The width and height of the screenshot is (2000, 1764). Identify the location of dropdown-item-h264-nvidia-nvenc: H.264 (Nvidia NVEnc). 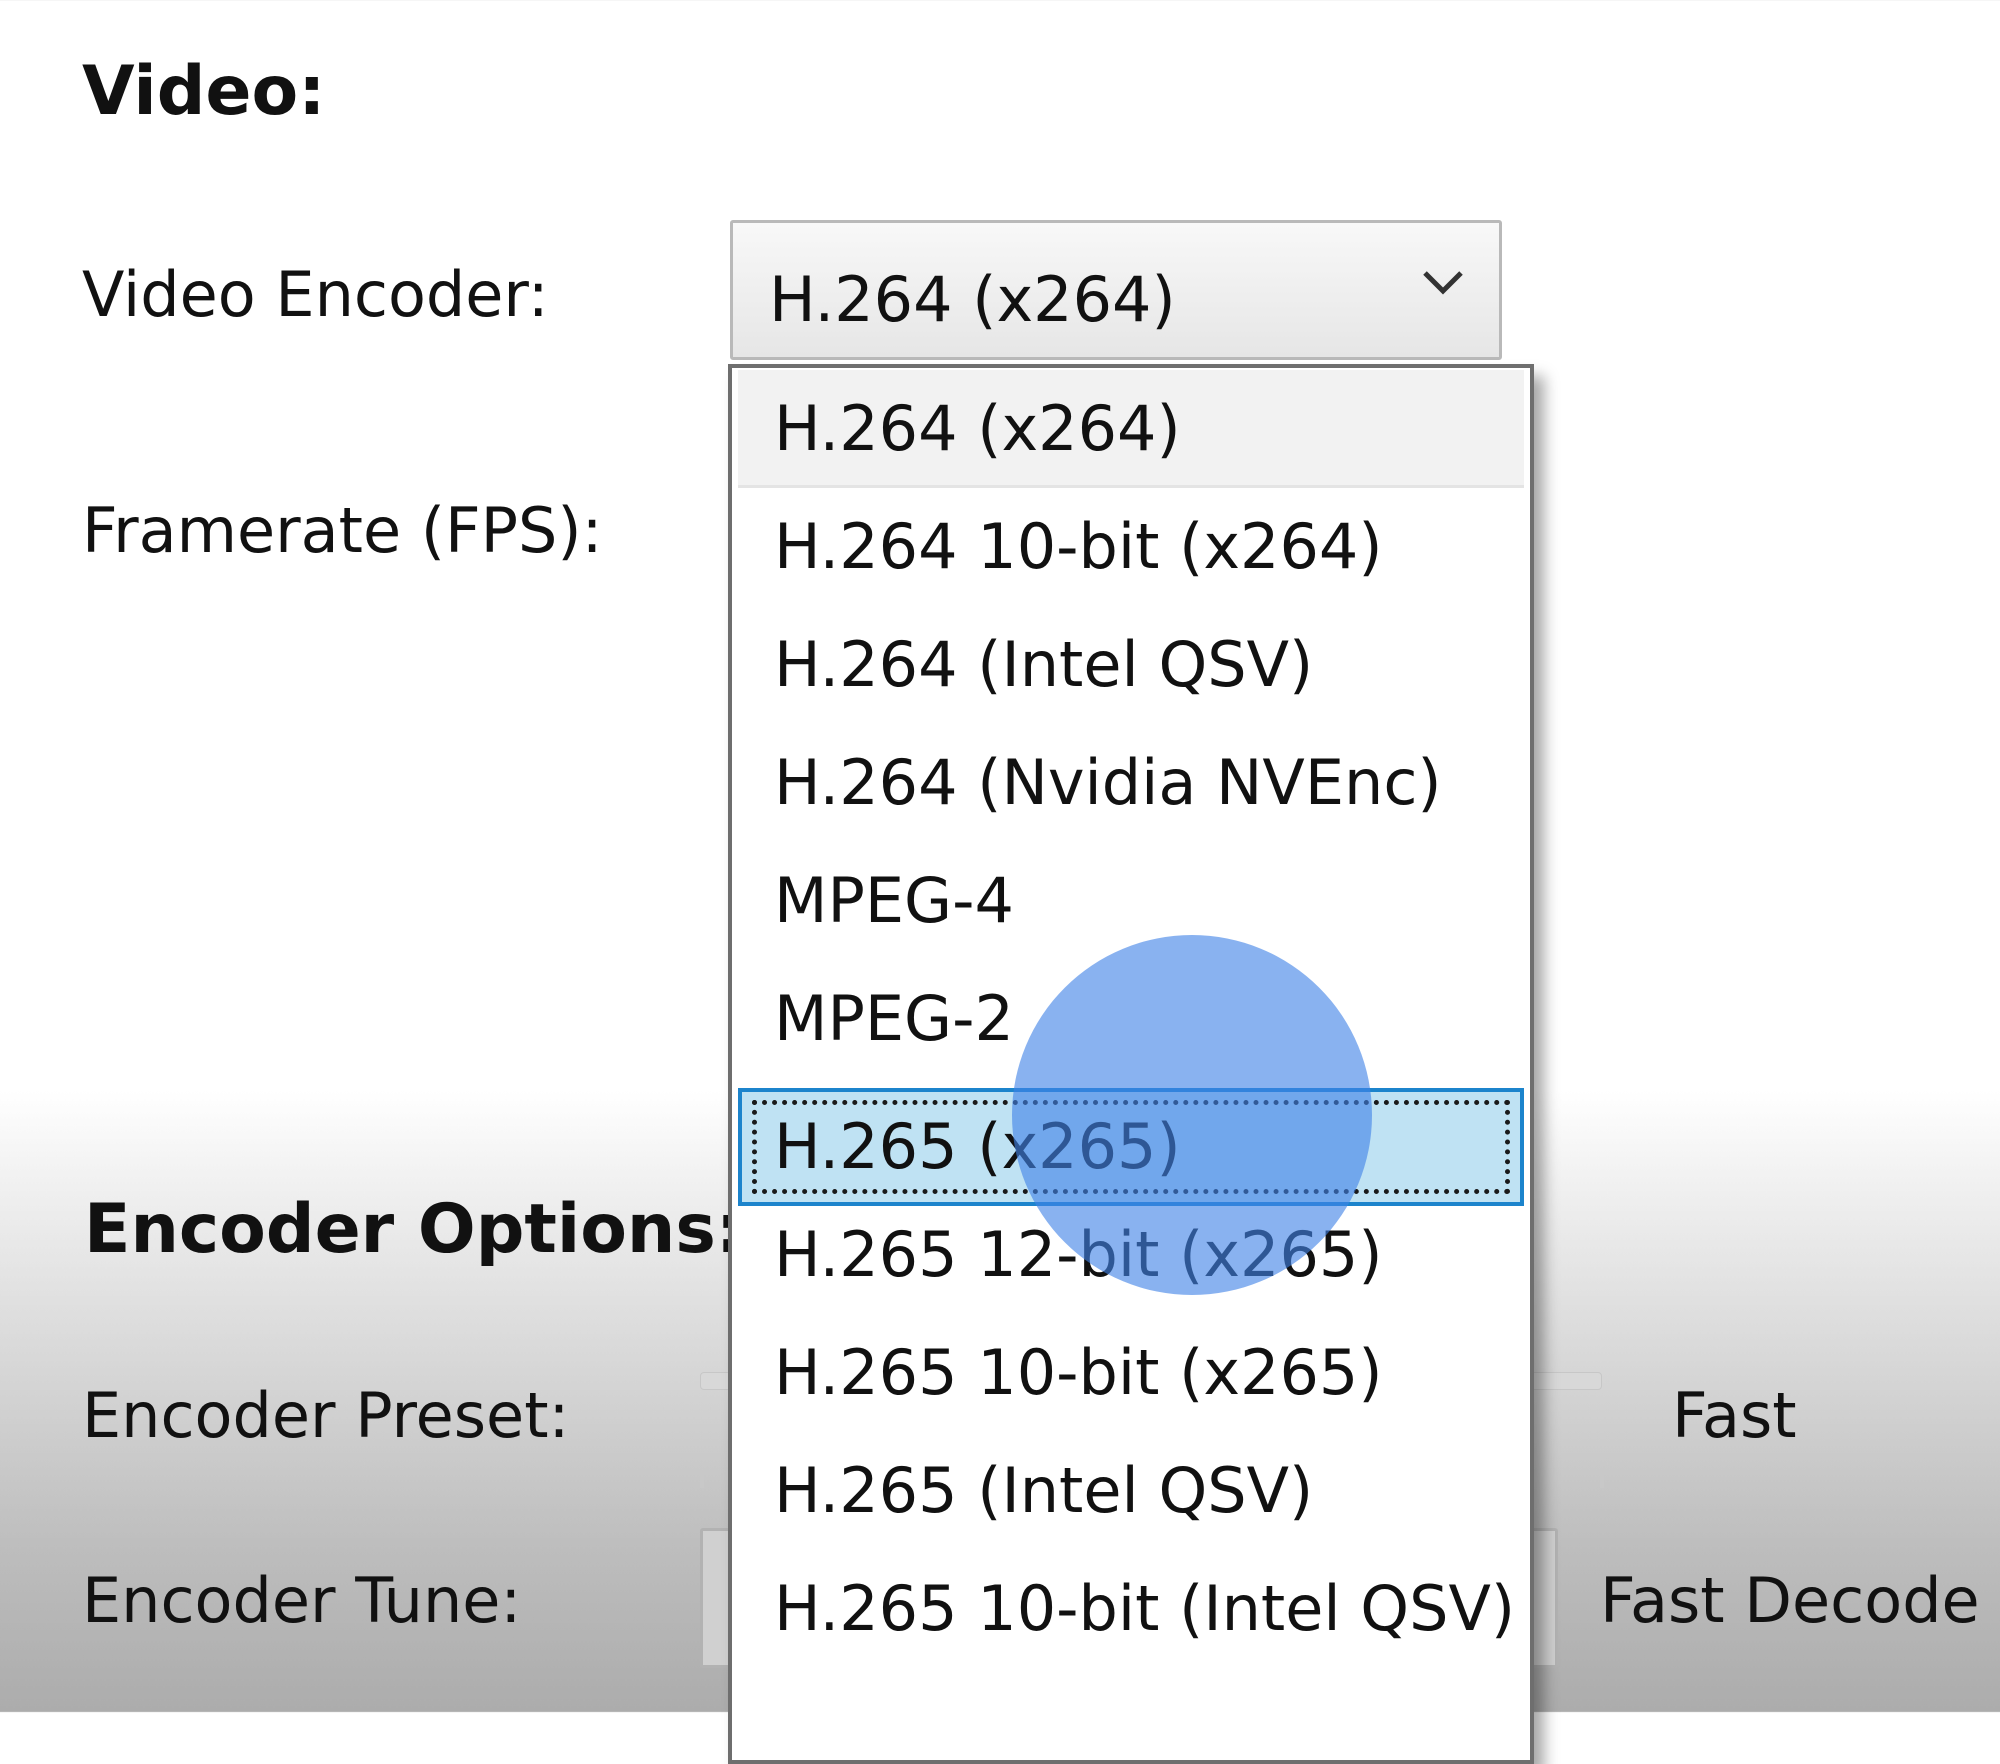
(1131, 783).